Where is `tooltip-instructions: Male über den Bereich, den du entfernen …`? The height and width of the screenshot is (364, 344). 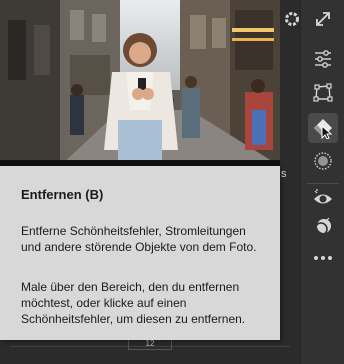
tooltip-instructions: Male über den Bereich, den du entfernen … is located at coordinates (133, 303).